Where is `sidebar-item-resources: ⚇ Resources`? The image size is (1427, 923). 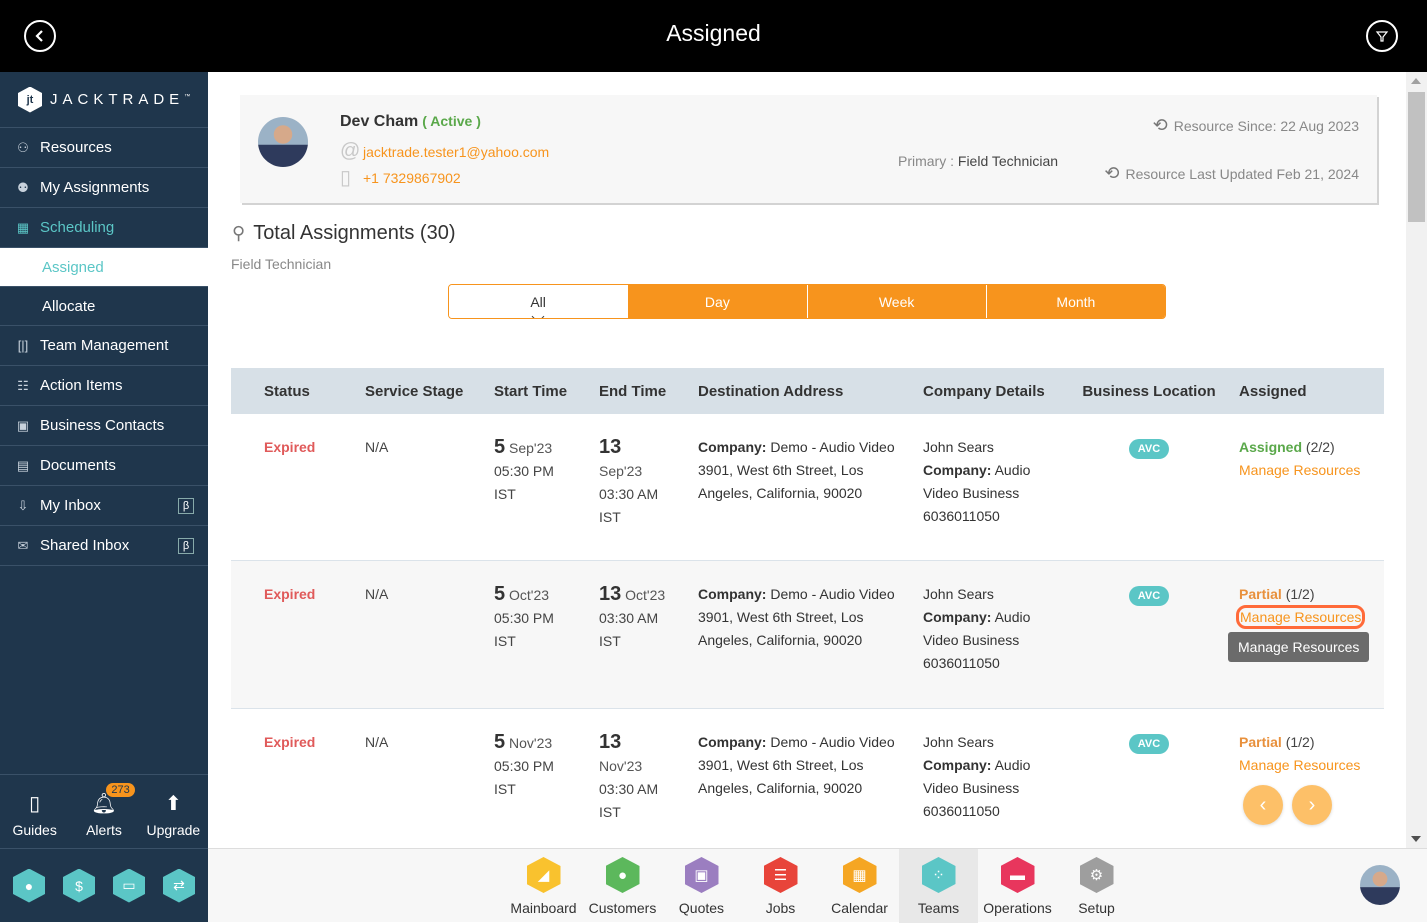 sidebar-item-resources: ⚇ Resources is located at coordinates (104, 148).